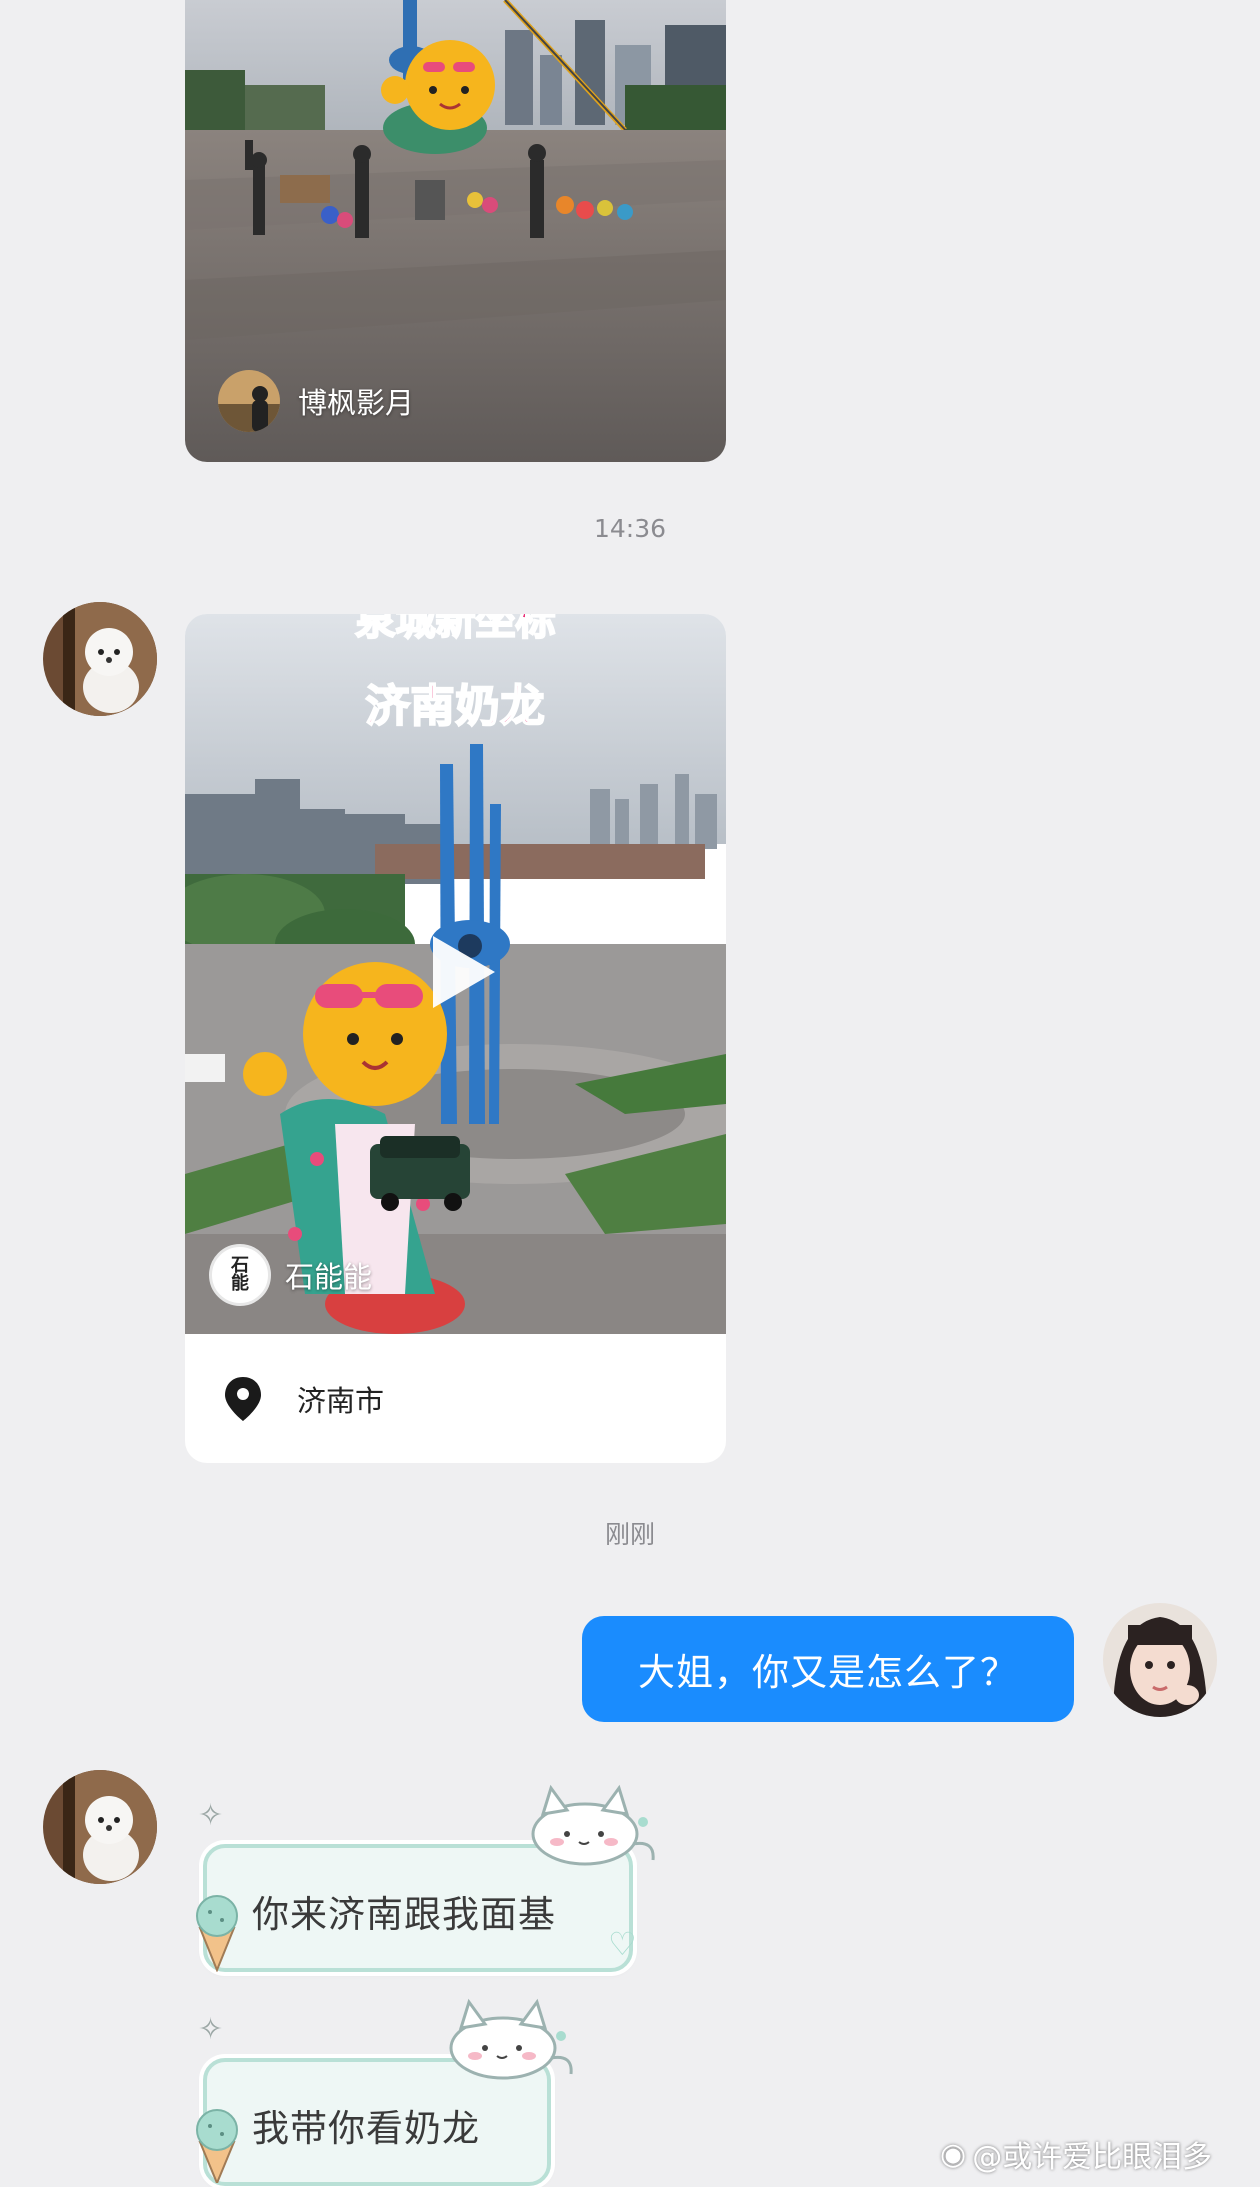 The image size is (1260, 2187). I want to click on author-logo-text: 石能, so click(240, 1274).